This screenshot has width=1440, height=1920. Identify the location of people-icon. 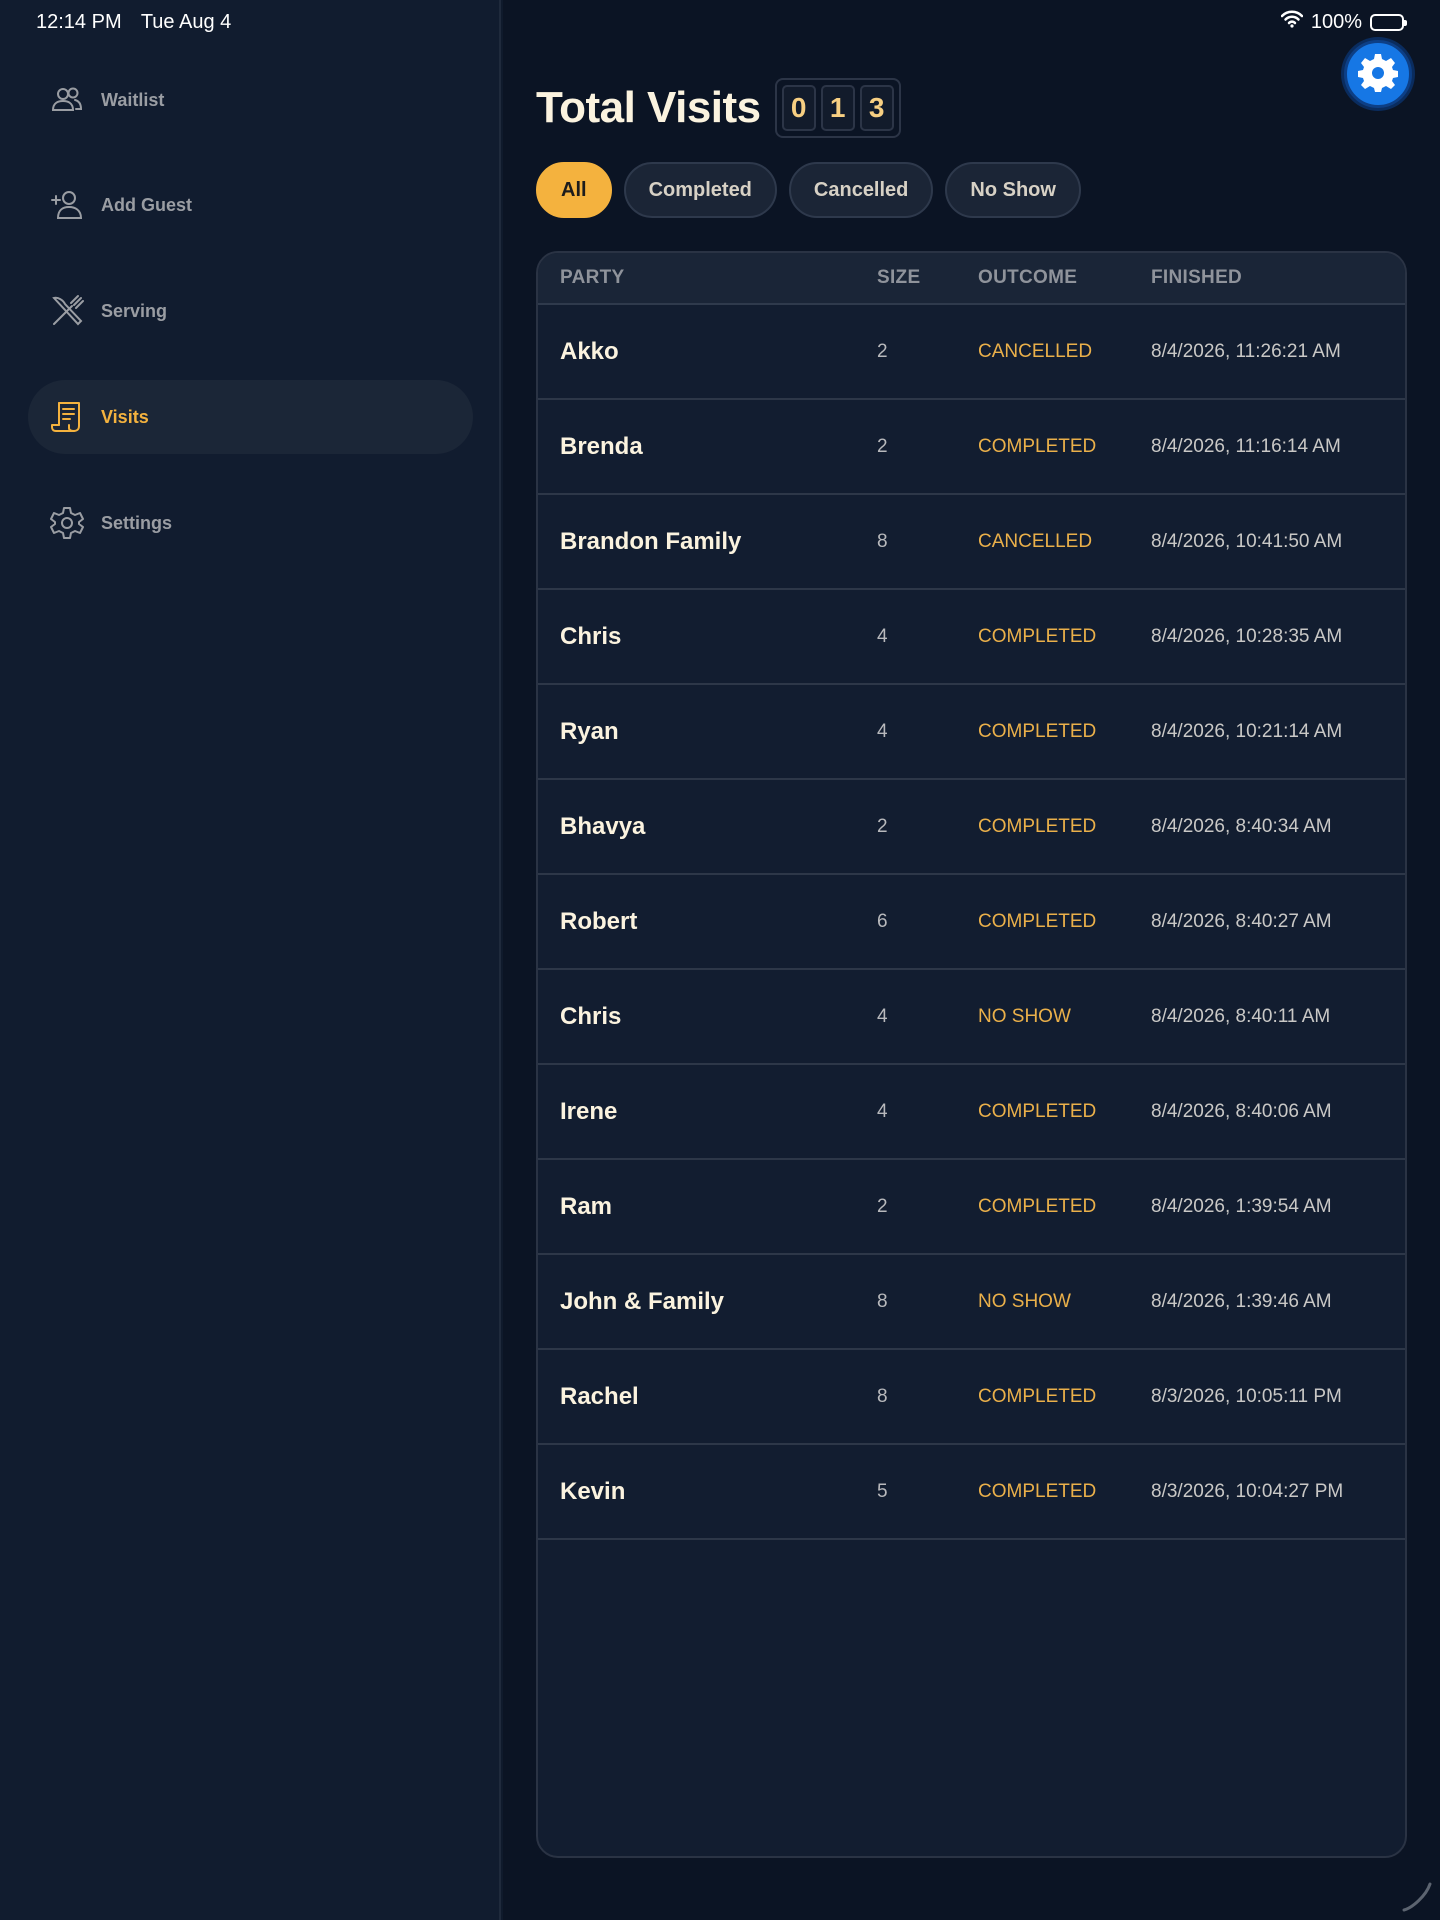
(67, 100).